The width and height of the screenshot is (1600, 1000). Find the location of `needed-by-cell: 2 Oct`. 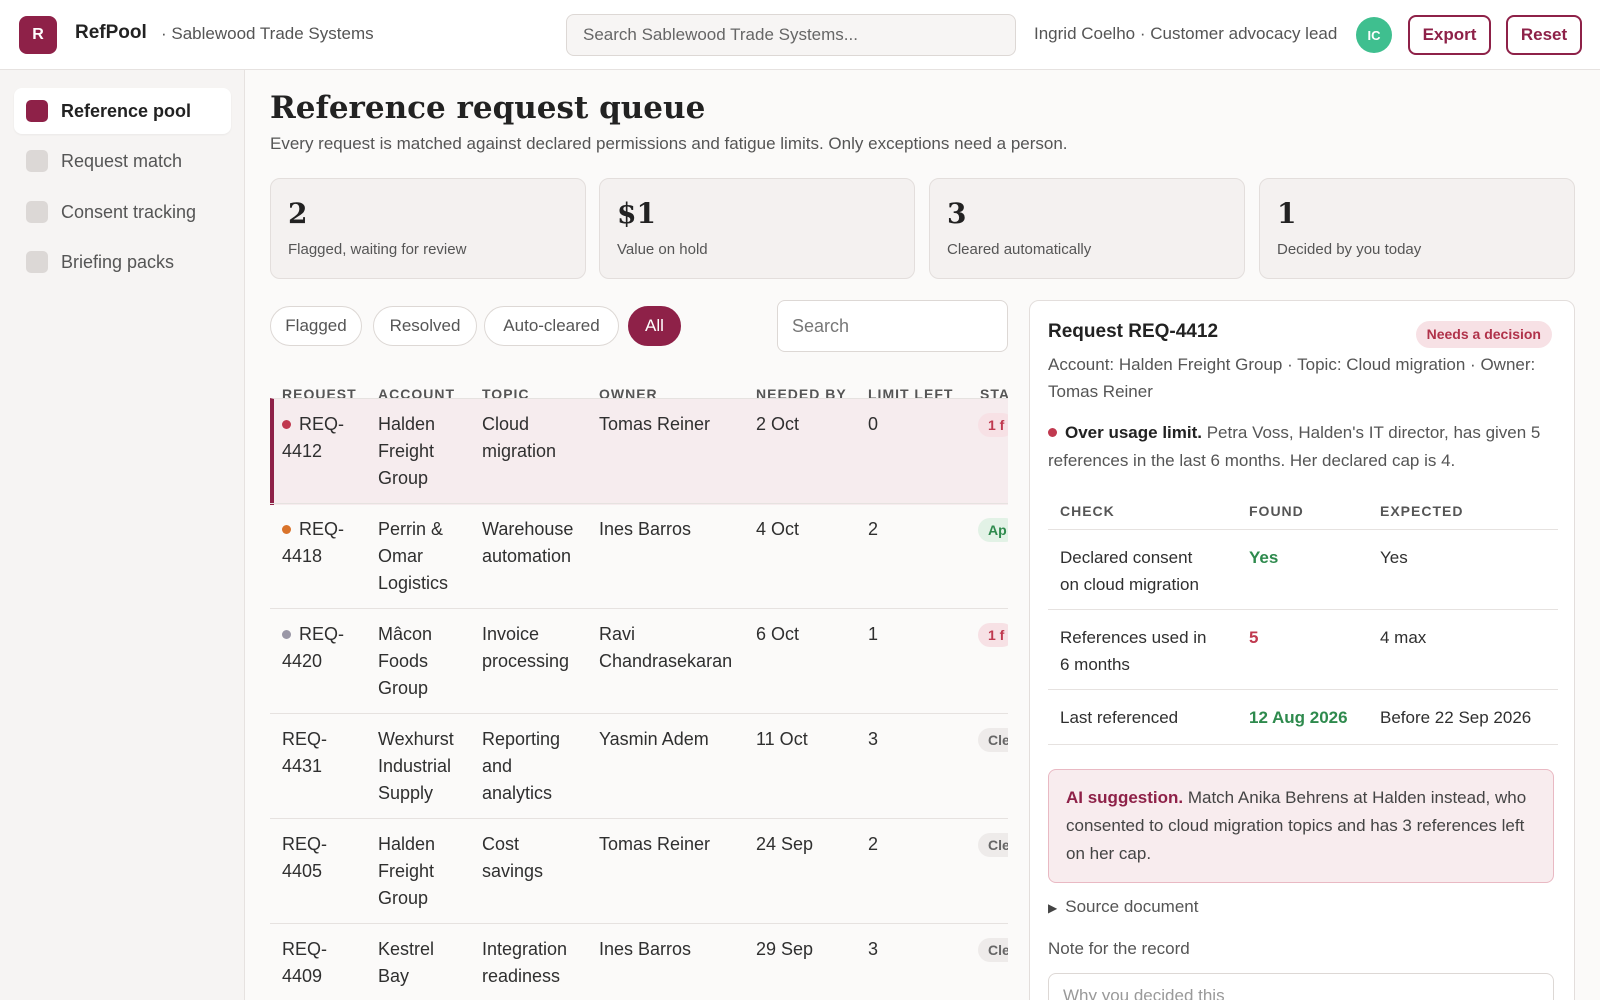

needed-by-cell: 2 Oct is located at coordinates (777, 424).